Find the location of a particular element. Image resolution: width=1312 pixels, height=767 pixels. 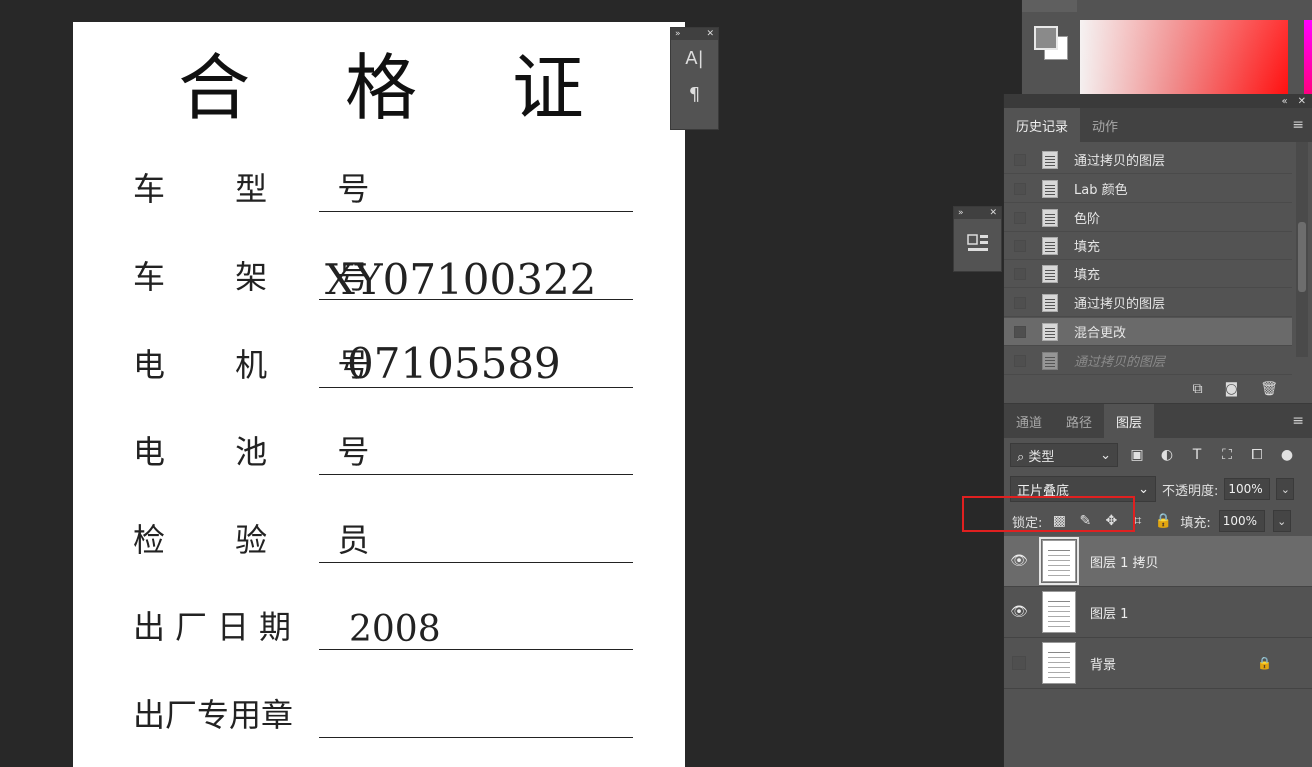

fill-dropdown-icon: ⌄ is located at coordinates (1281, 521).